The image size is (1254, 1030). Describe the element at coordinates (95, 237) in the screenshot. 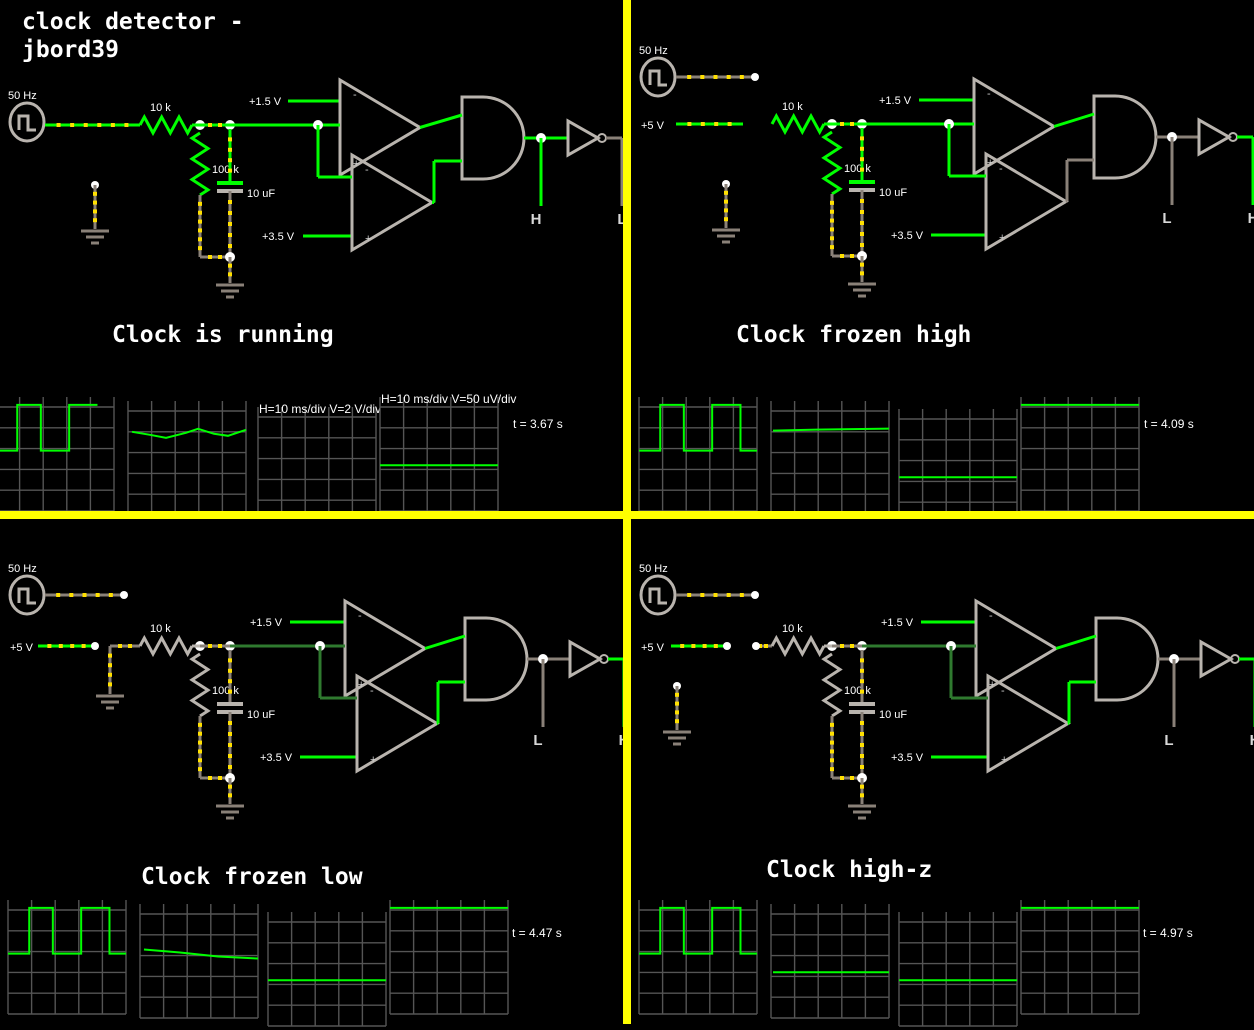

I see `floating-ground-symbol` at that location.